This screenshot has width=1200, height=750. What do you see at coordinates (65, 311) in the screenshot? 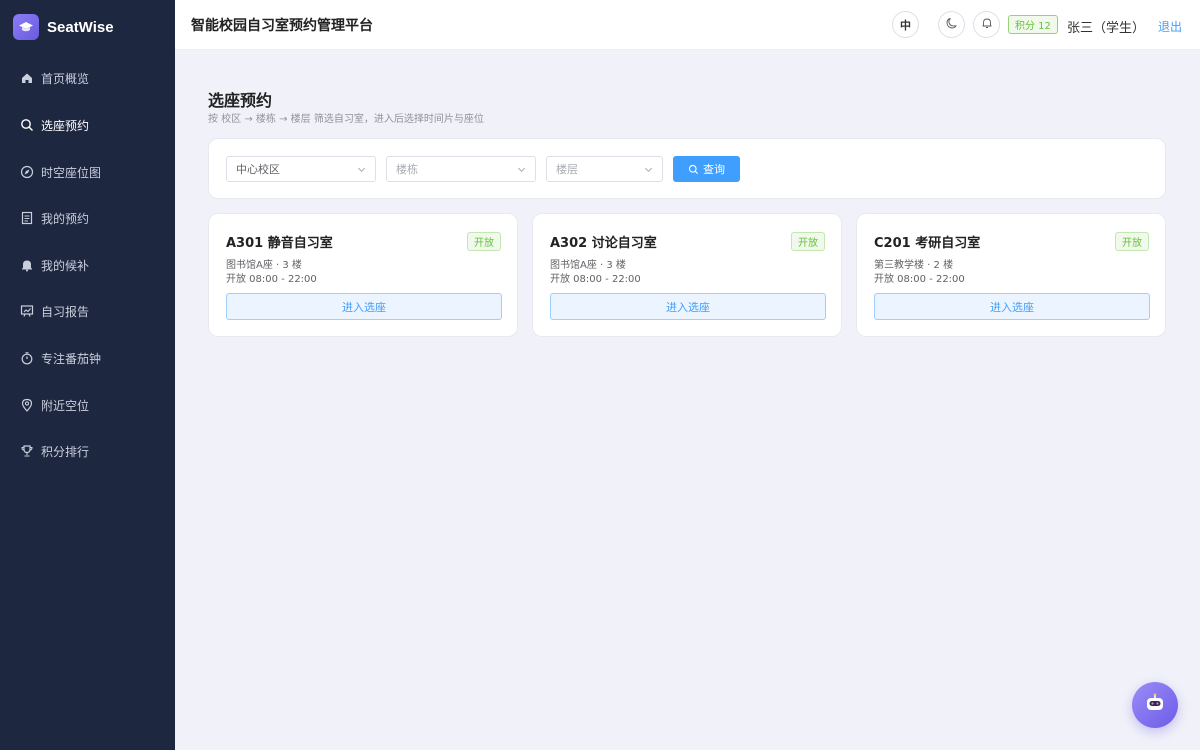
I see `sidebar-item-label: 自习报告` at bounding box center [65, 311].